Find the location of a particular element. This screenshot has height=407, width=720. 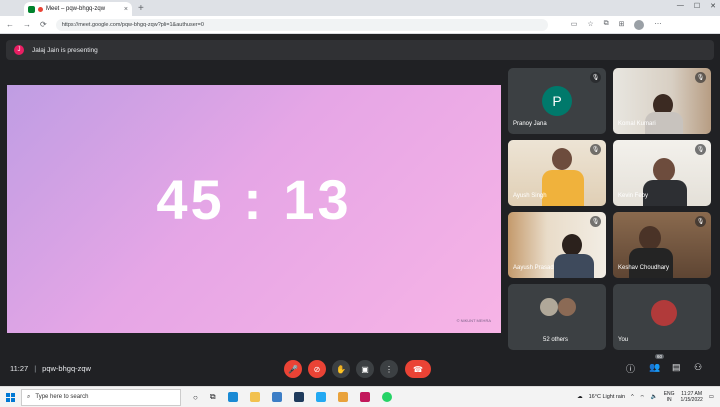

presentation-timer-text: 45 : 13 is located at coordinates (254, 199).